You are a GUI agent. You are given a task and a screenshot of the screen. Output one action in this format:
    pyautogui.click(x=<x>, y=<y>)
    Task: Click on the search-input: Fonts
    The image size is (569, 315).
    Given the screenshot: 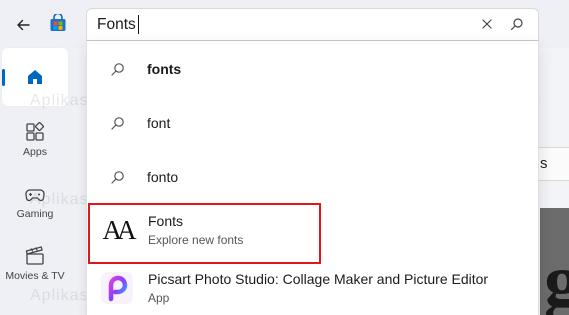 What is the action you would take?
    pyautogui.click(x=118, y=24)
    